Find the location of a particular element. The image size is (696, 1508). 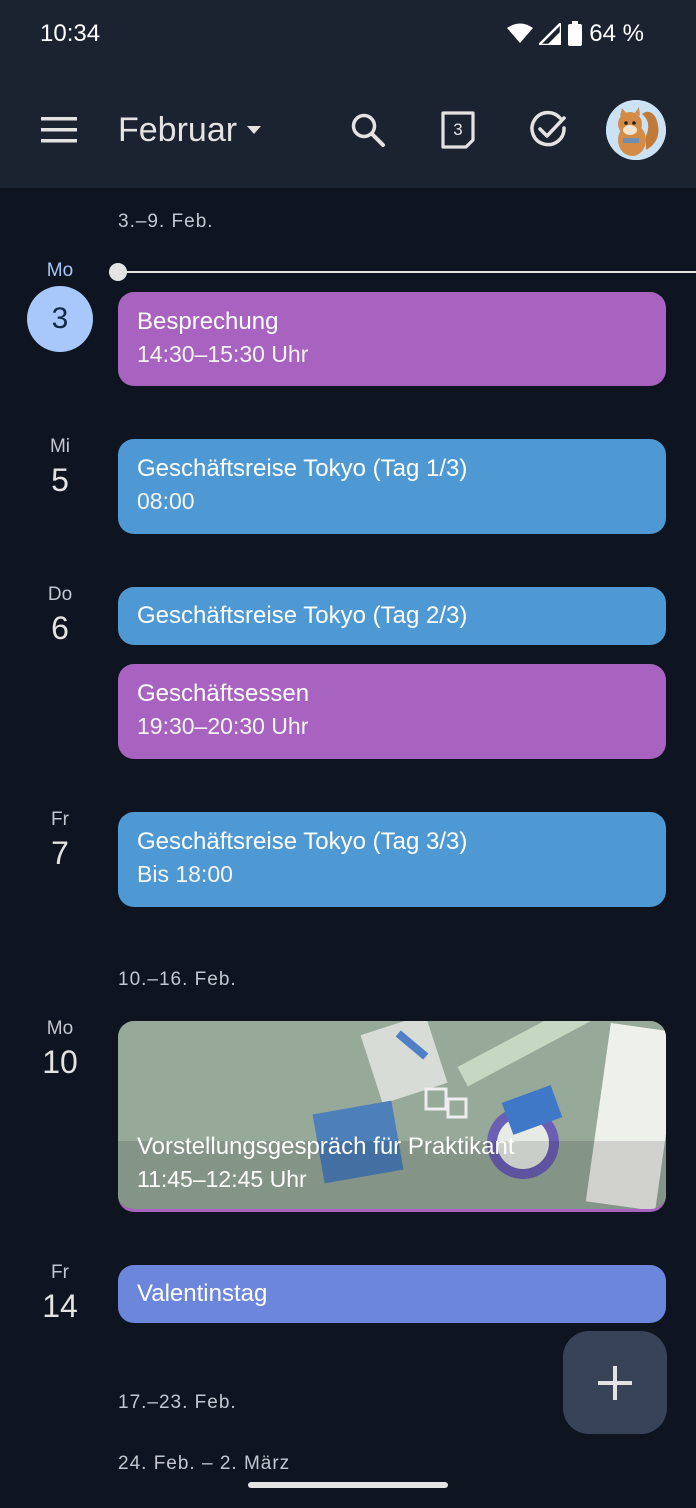

day-header: Fr 14 is located at coordinates (60, 1293).